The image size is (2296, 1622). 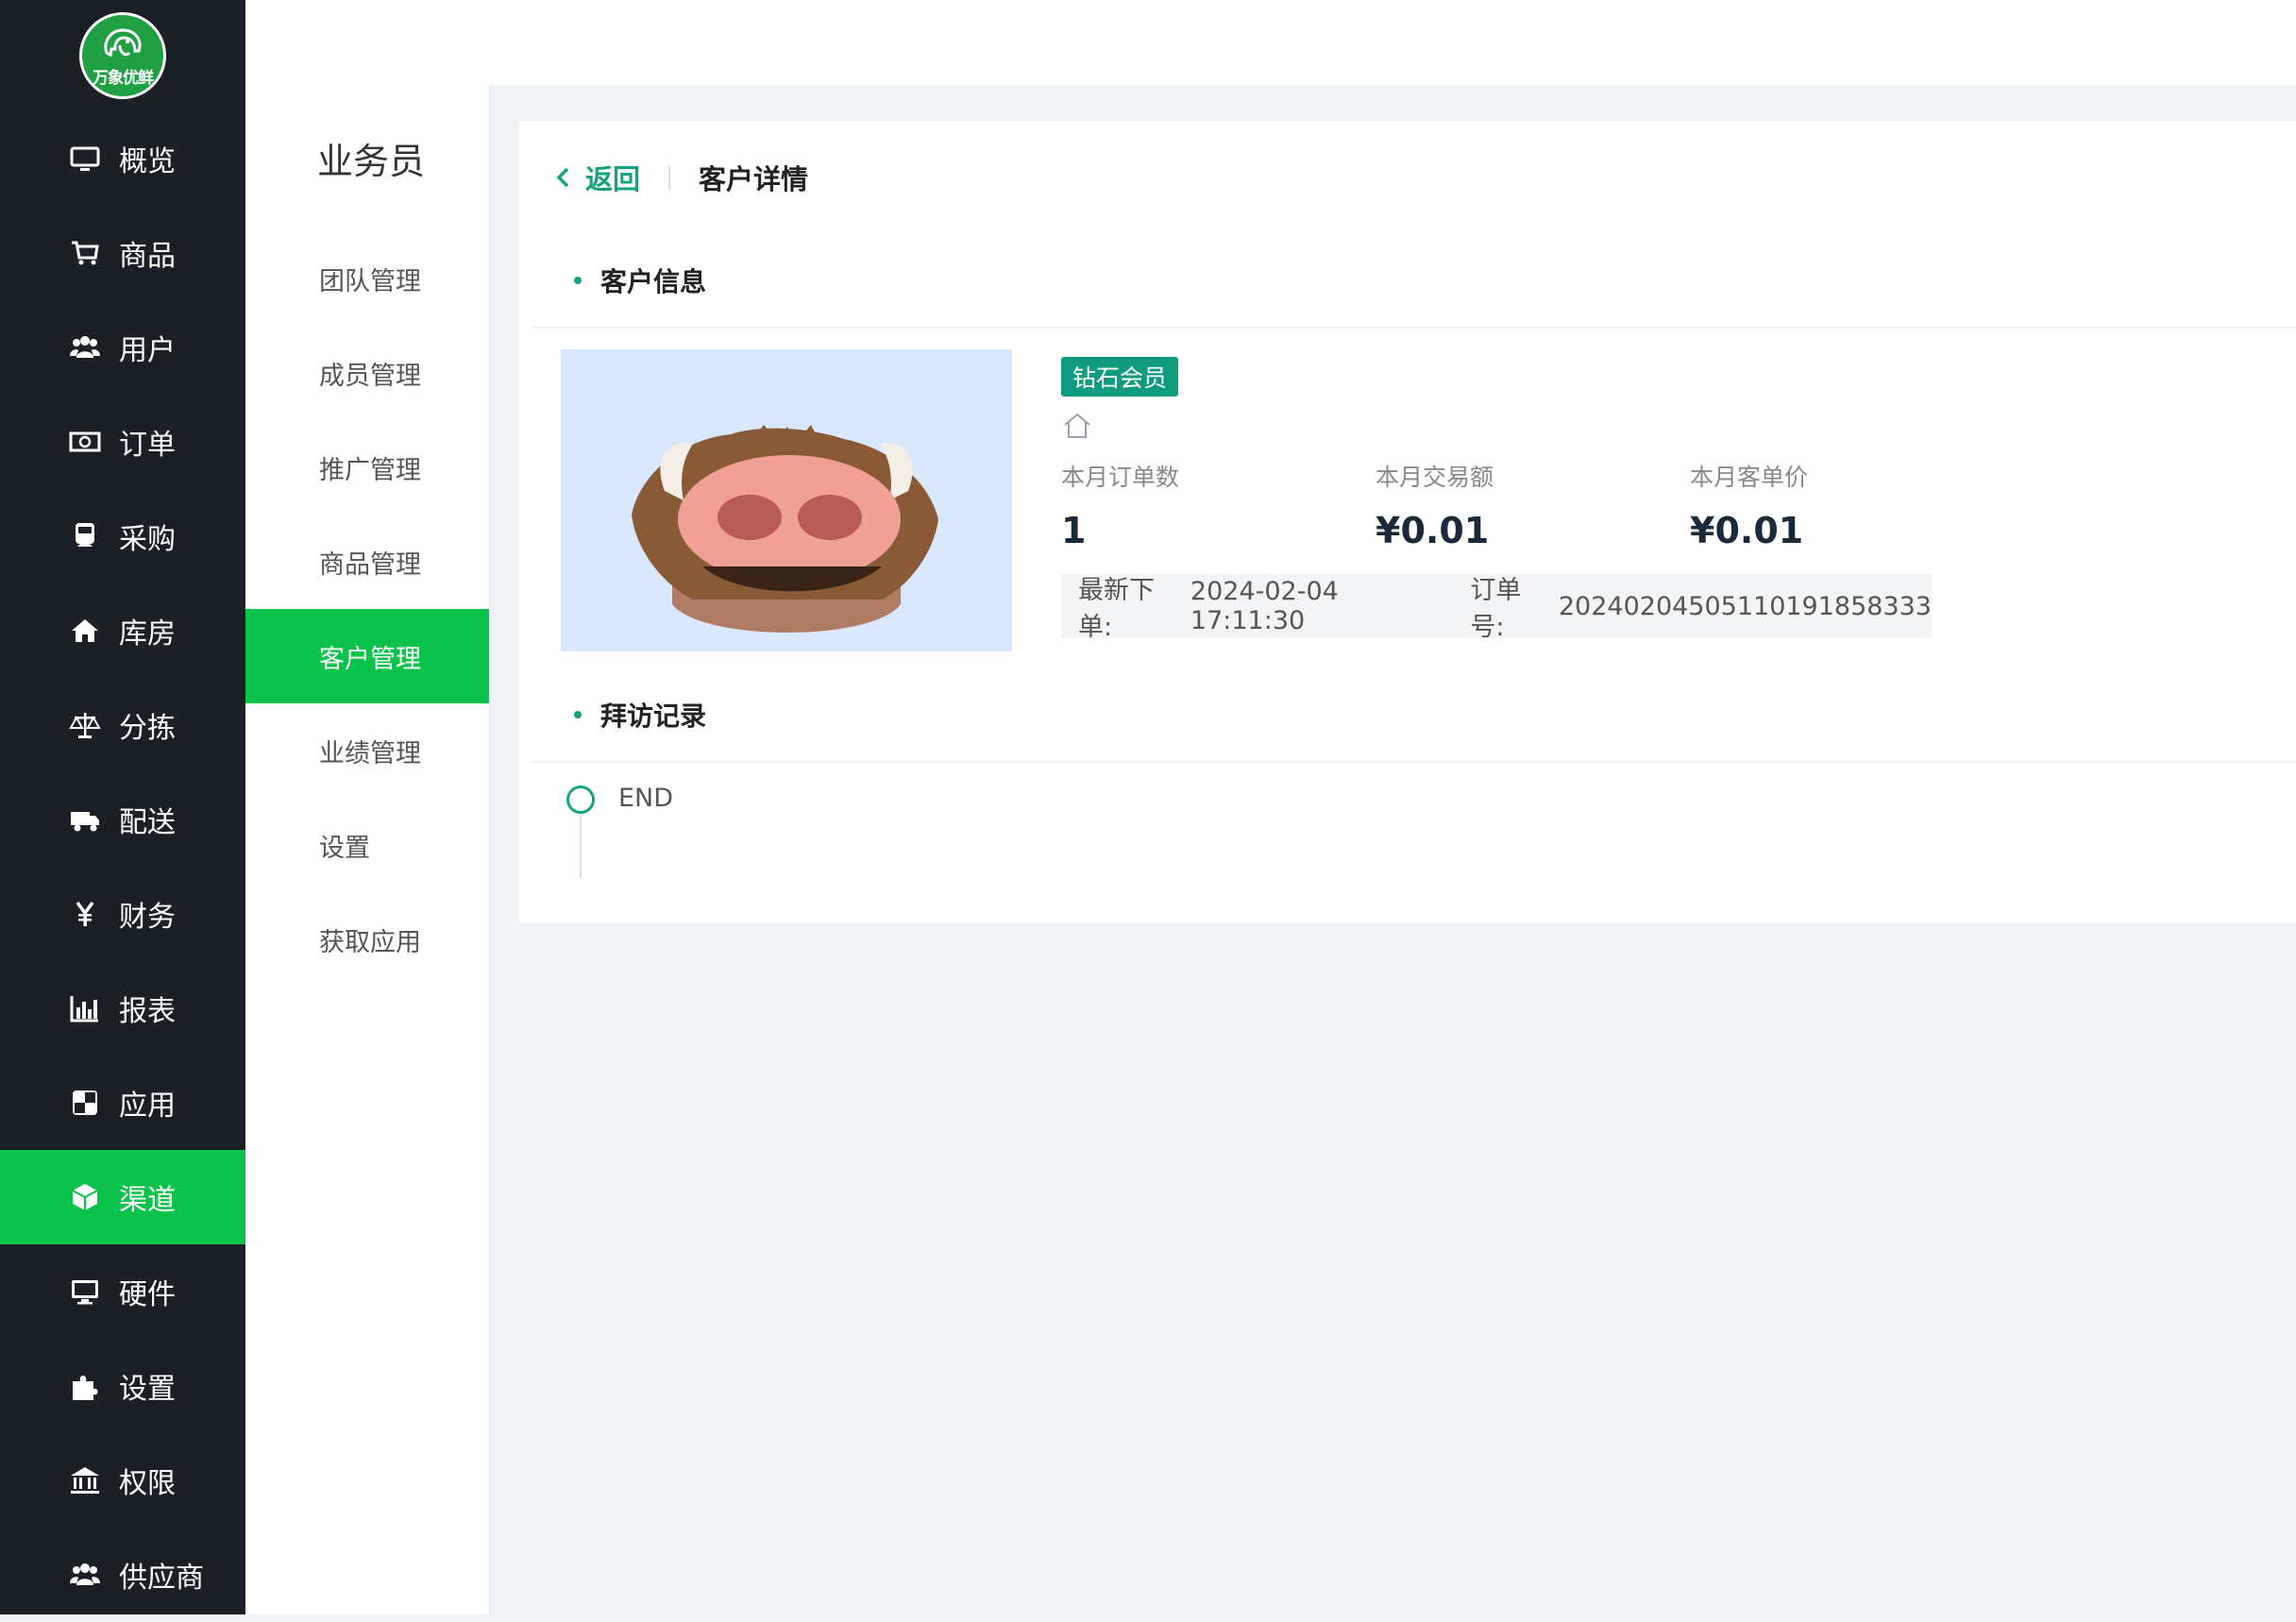 I want to click on order-no: 20240204505110191858333, so click(x=1745, y=606).